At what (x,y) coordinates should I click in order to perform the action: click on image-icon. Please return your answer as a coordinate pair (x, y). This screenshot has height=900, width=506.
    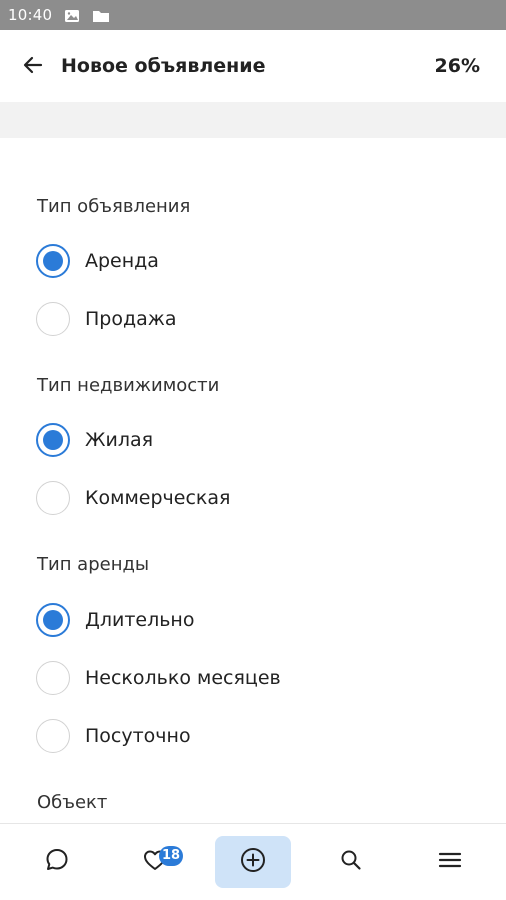
    Looking at the image, I should click on (72, 15).